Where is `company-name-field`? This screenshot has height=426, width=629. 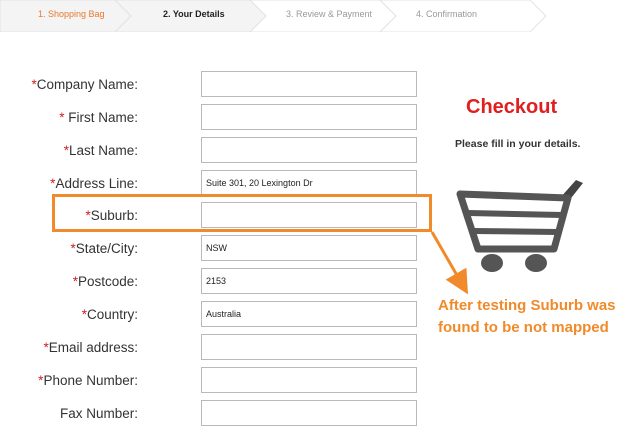 company-name-field is located at coordinates (309, 84).